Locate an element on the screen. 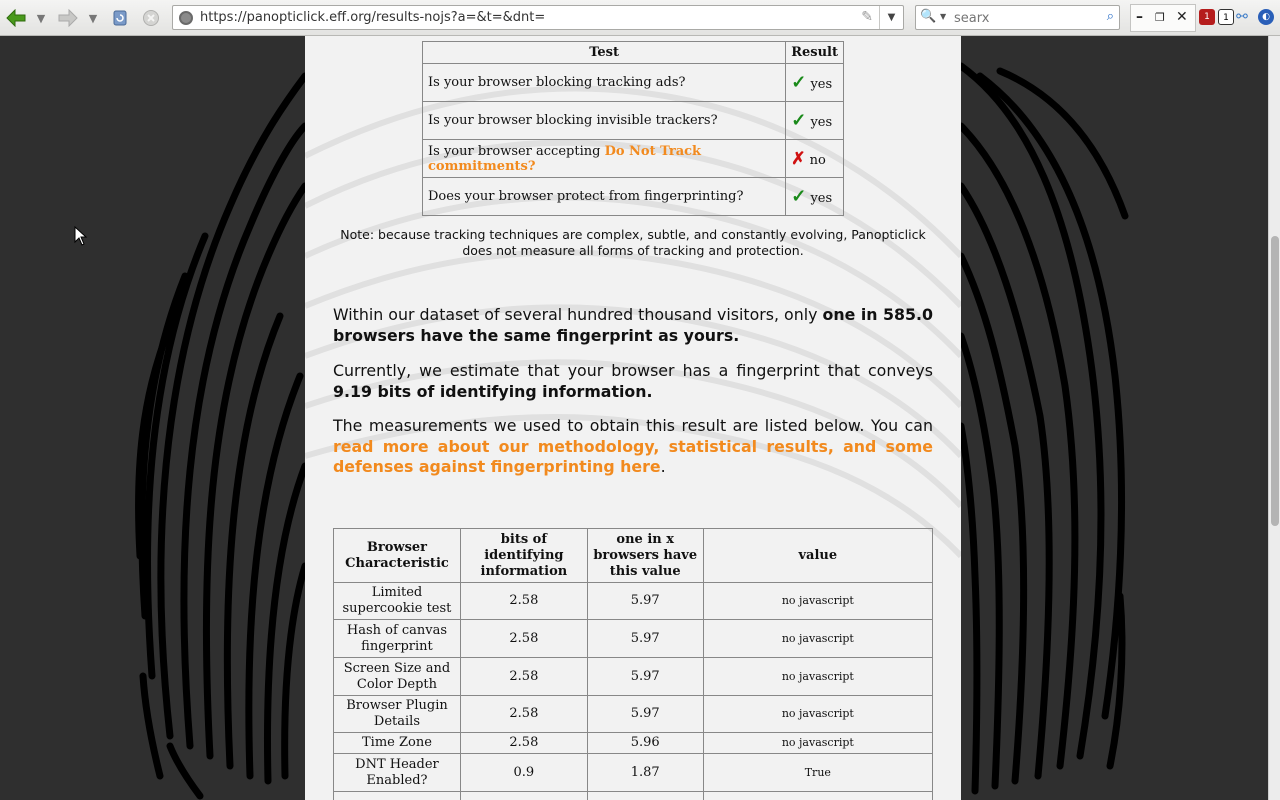  table-row: DNT Header Enabled? 0.9 1.87 True is located at coordinates (633, 772).